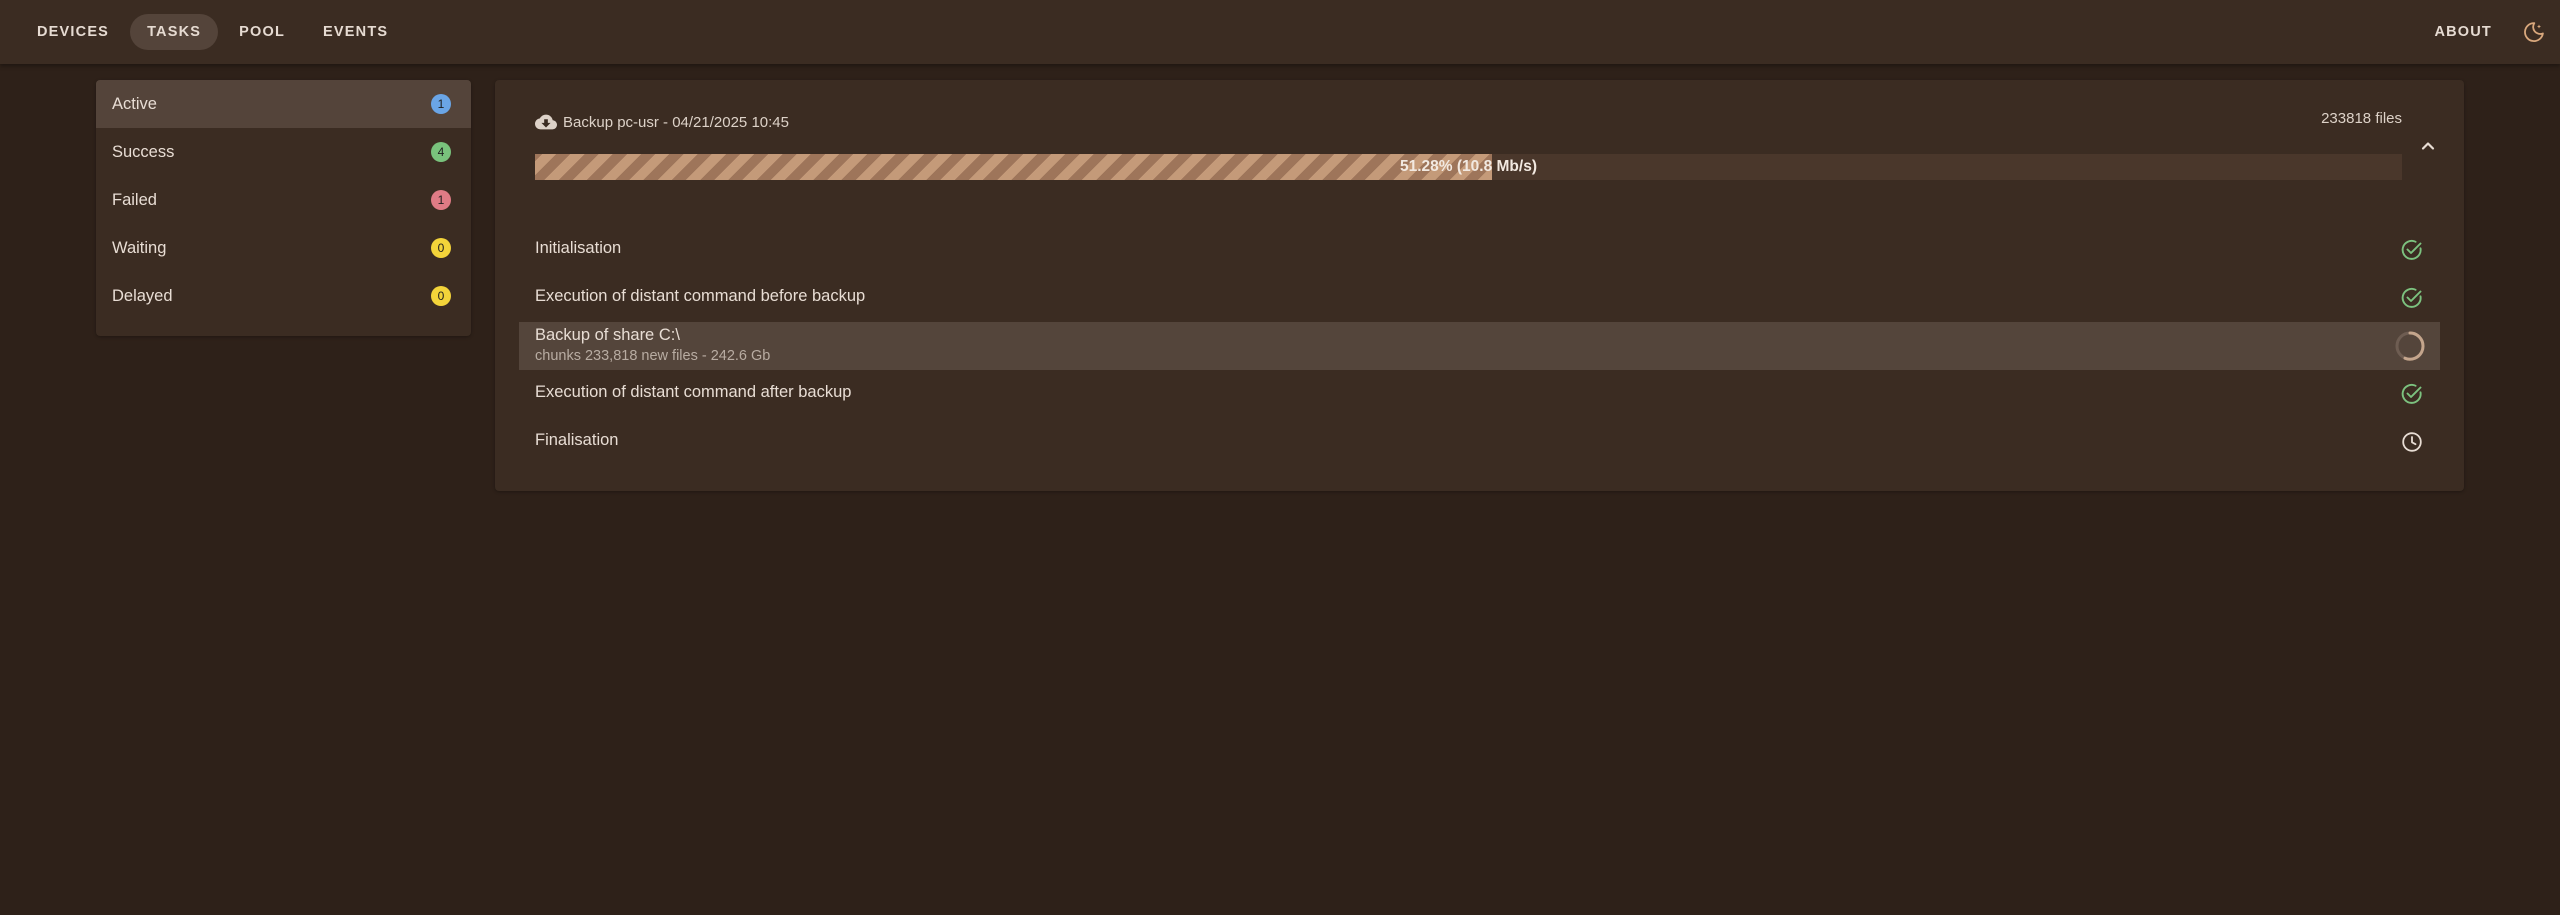  I want to click on main-nav: DEVICES TASKS POOL EVENTS, so click(212, 32).